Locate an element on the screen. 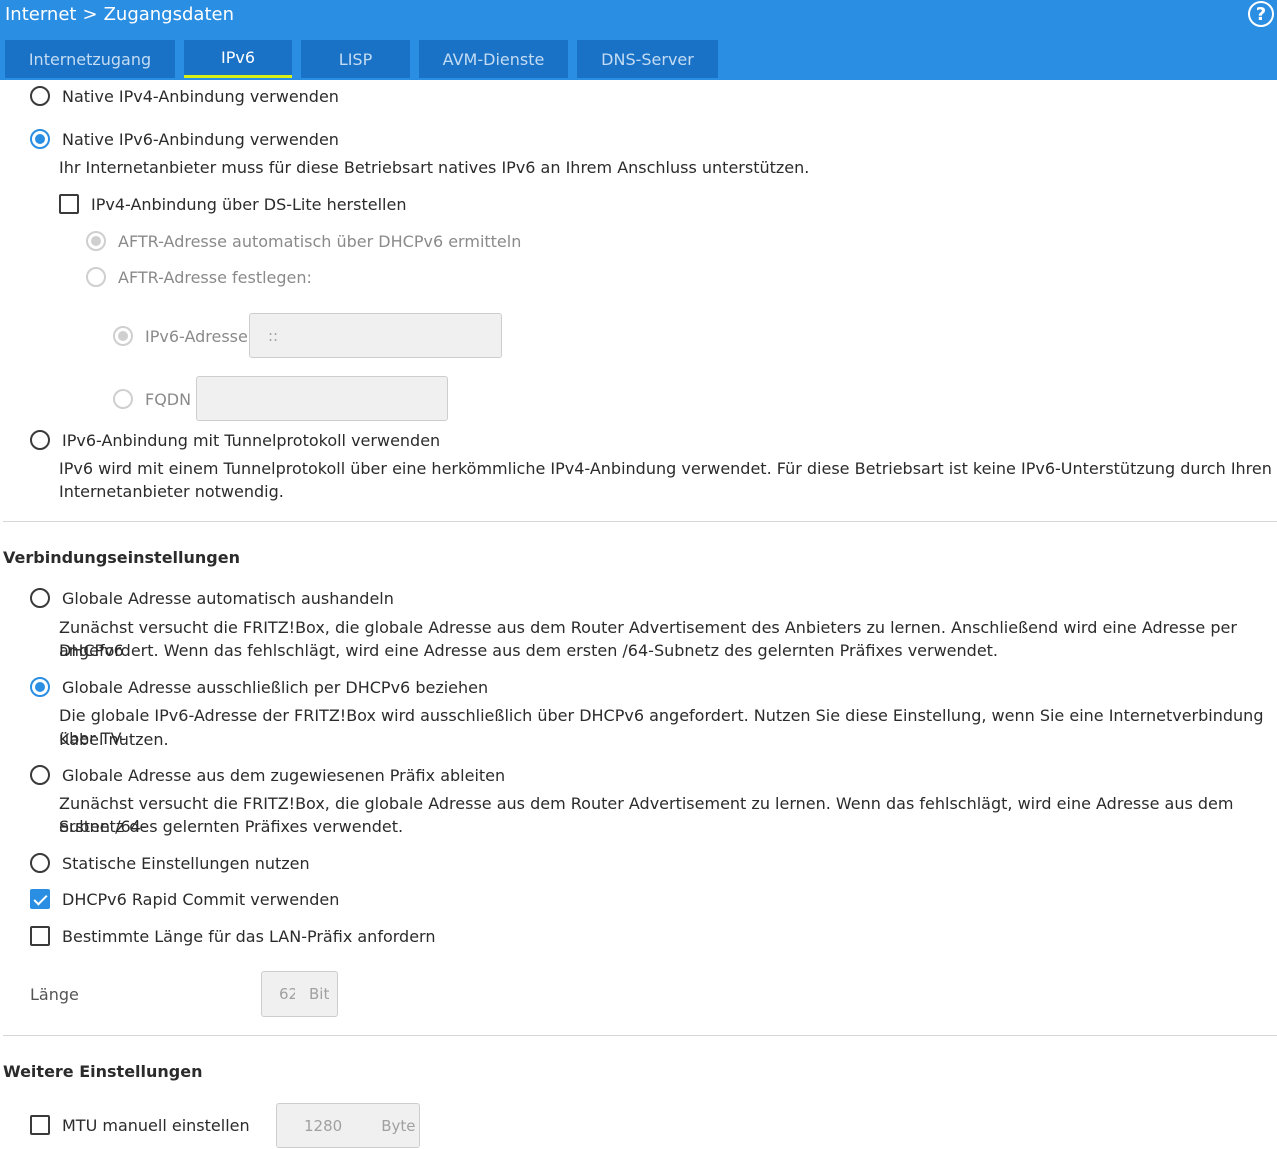 This screenshot has width=1277, height=1149. from-prefix-radio is located at coordinates (40, 775).